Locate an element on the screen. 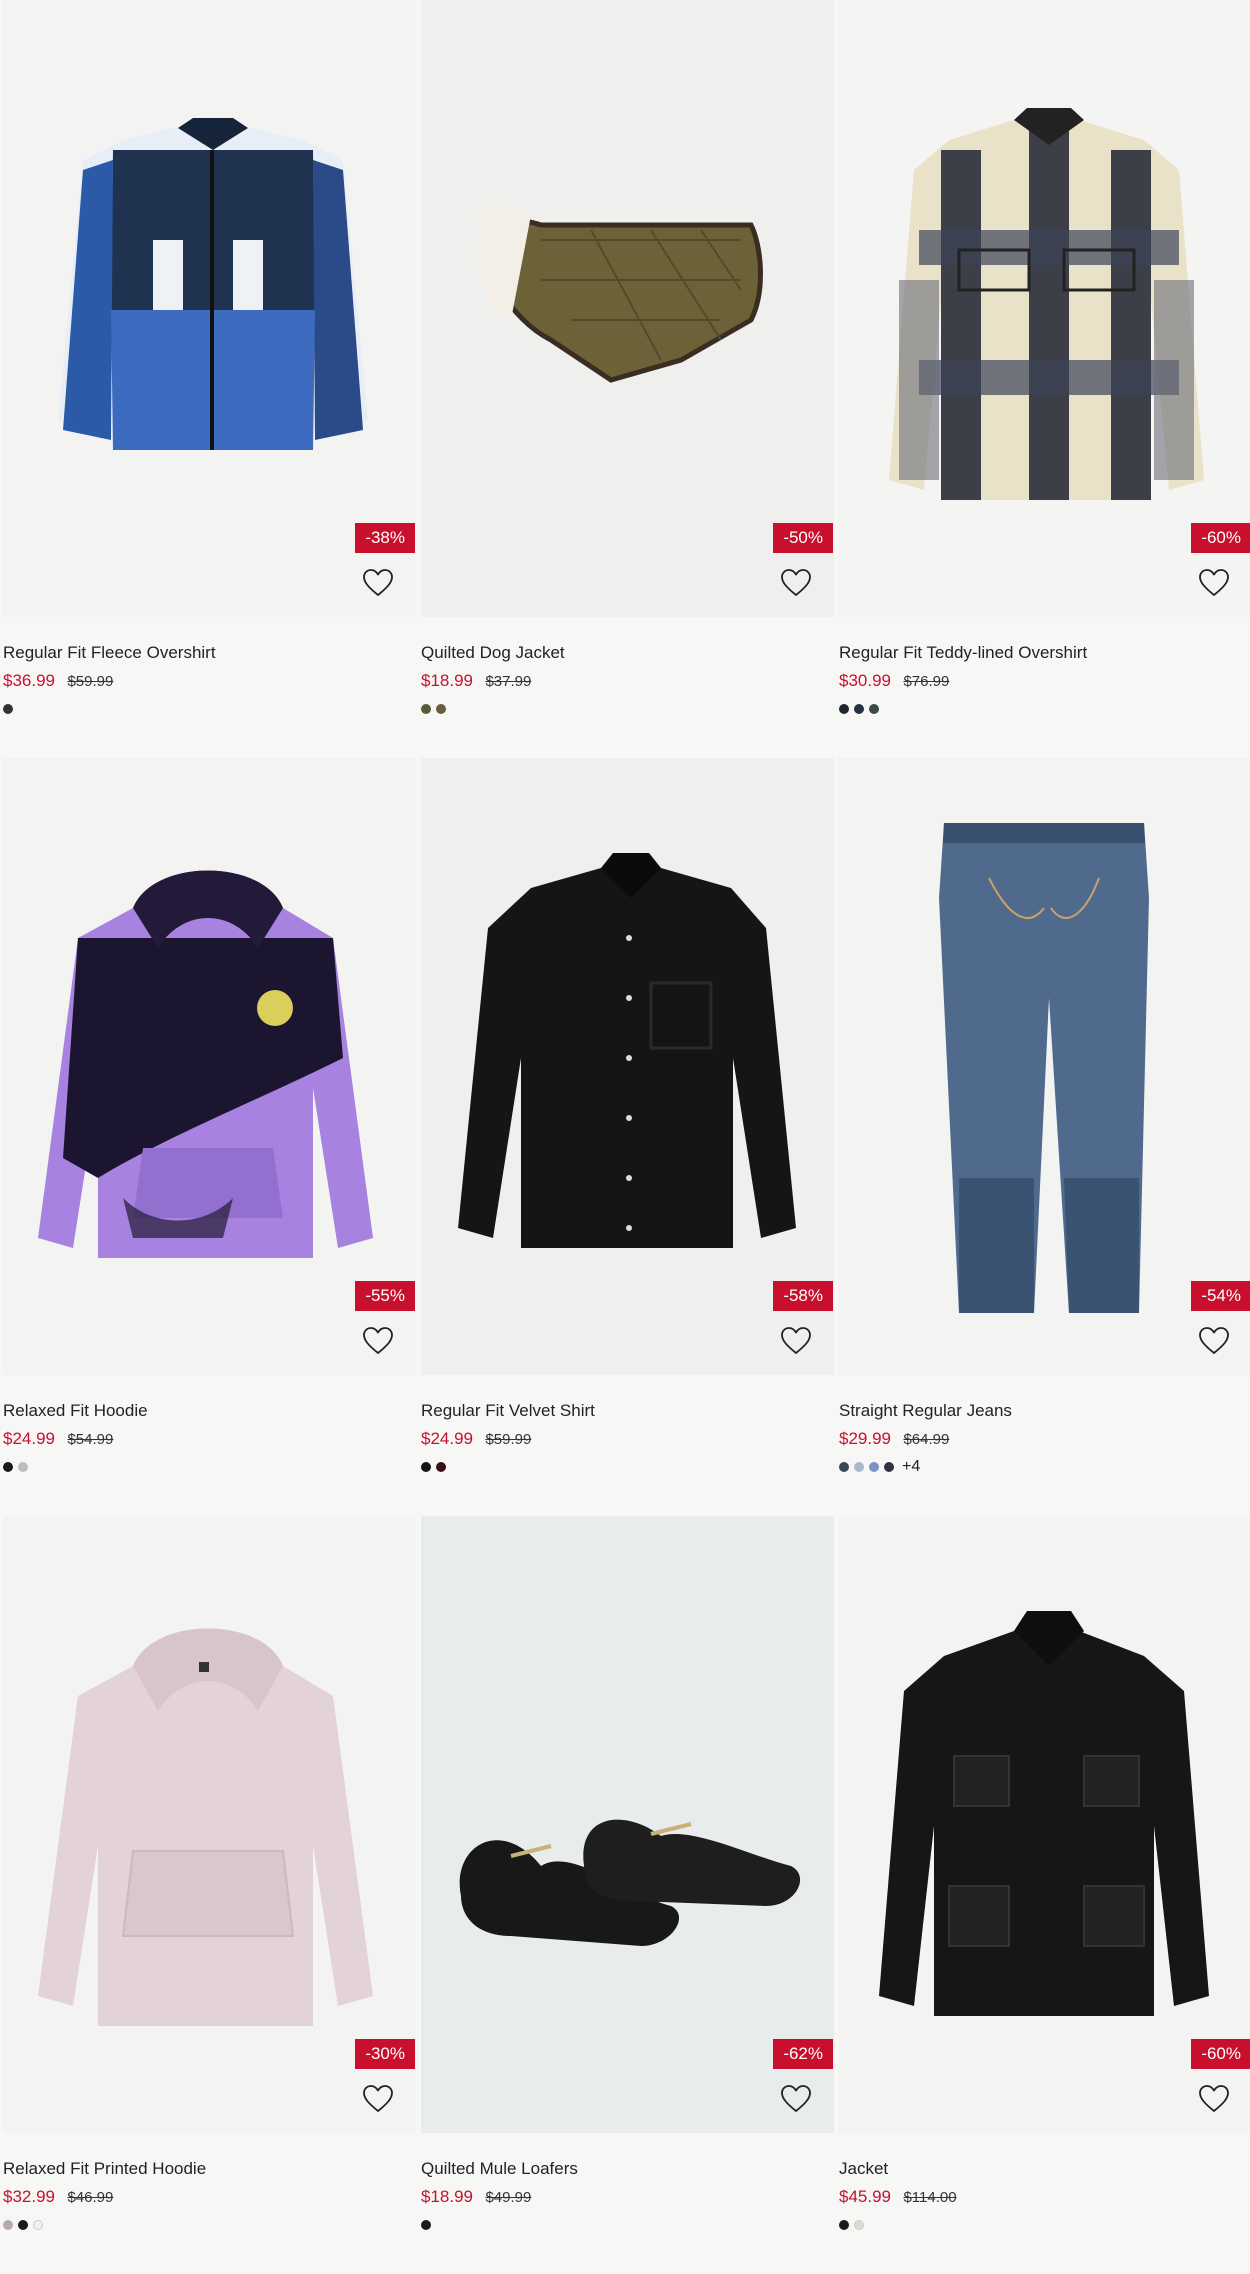  product-image: -62% is located at coordinates (627, 1824).